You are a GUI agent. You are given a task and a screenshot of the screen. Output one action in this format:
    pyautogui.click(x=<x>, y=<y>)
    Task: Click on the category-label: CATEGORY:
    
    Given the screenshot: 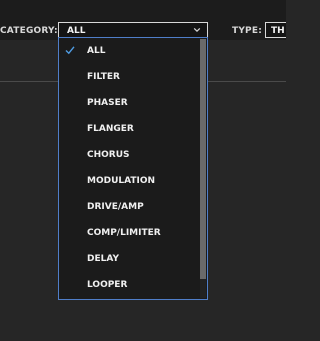 What is the action you would take?
    pyautogui.click(x=29, y=31)
    